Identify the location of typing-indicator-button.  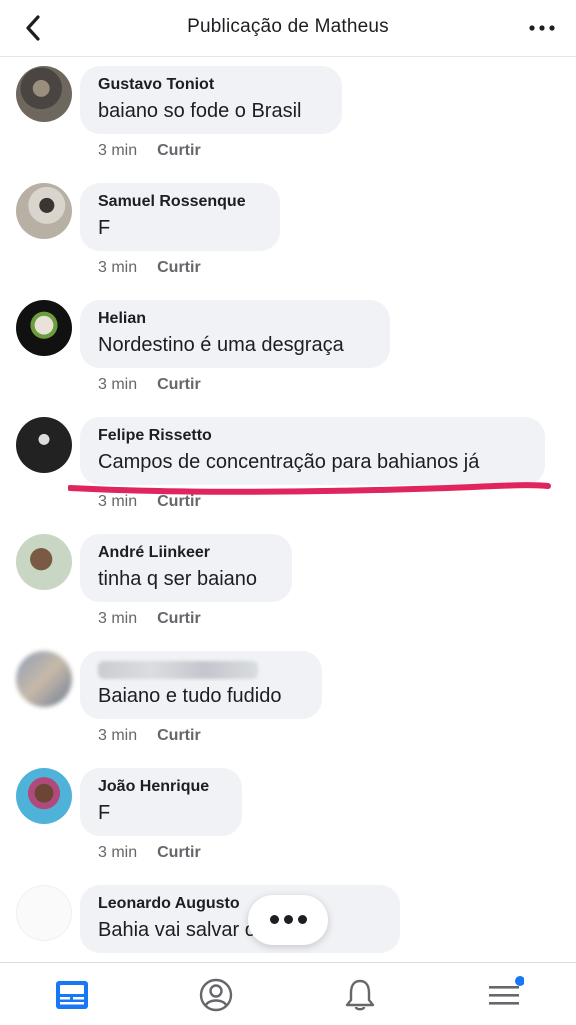
(288, 920).